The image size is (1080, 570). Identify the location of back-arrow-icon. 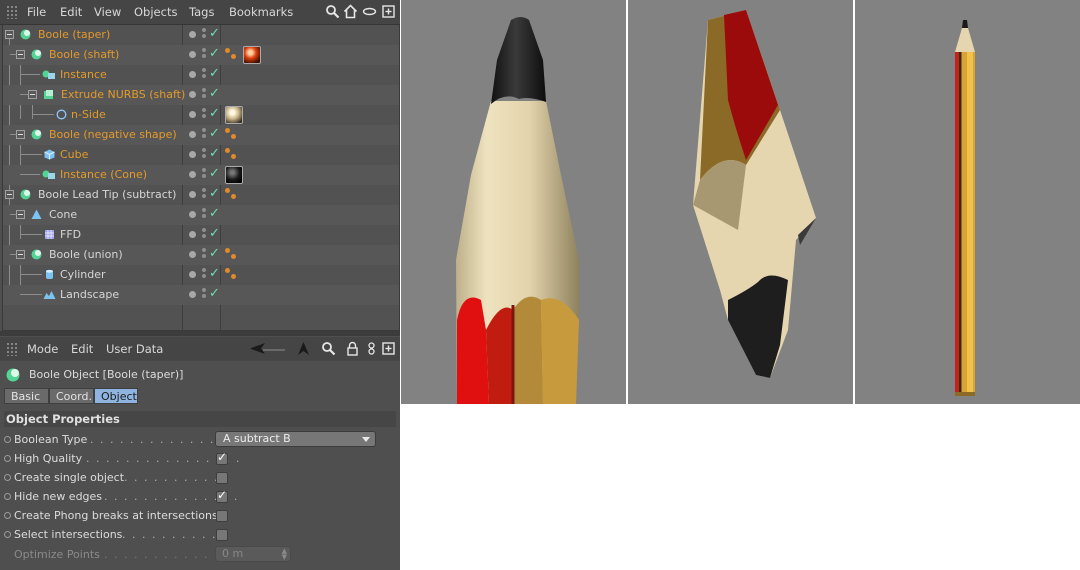
(269, 348).